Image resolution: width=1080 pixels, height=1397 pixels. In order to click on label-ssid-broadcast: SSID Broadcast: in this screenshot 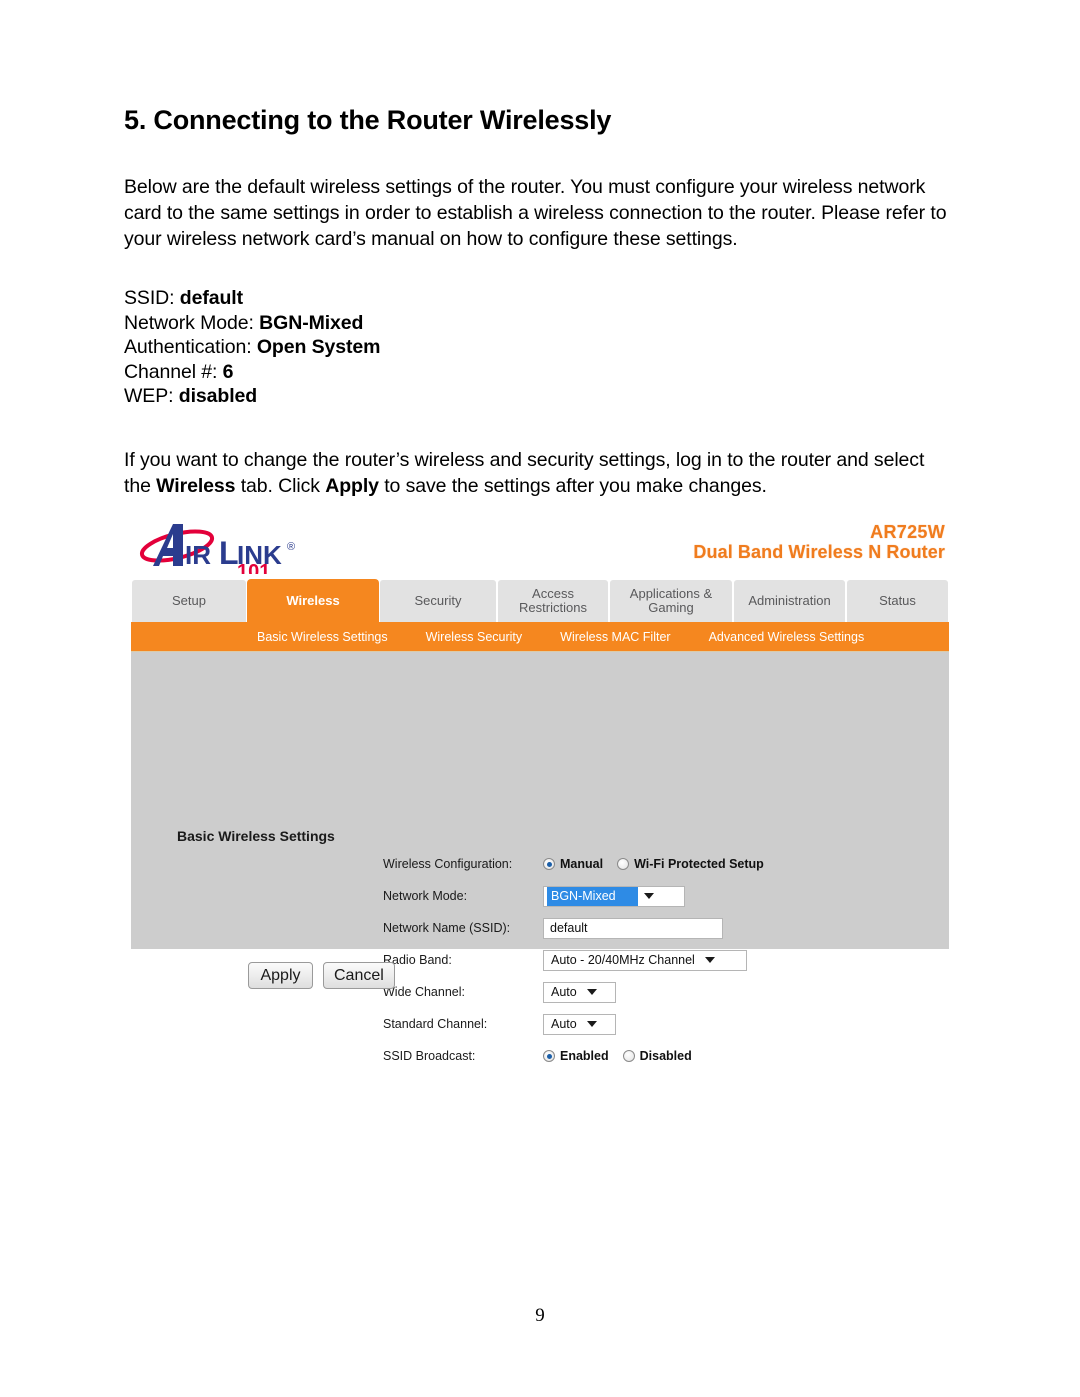, I will do `click(429, 1056)`.